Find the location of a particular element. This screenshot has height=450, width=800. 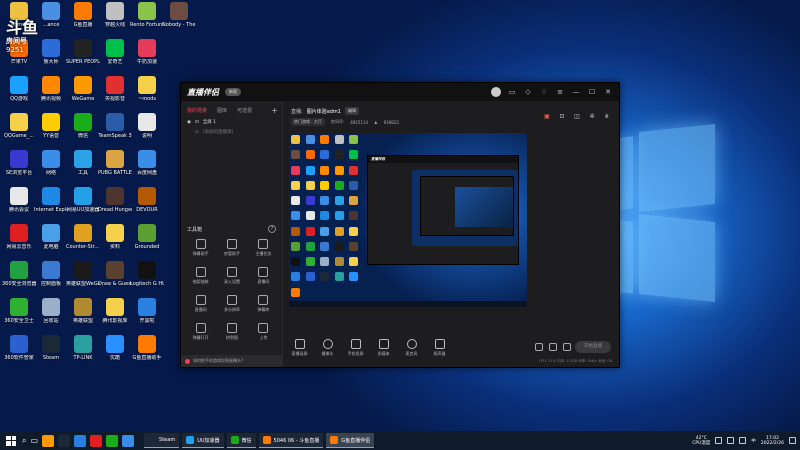

desktop-icon: 穿越火线 is located at coordinates (115, 15).